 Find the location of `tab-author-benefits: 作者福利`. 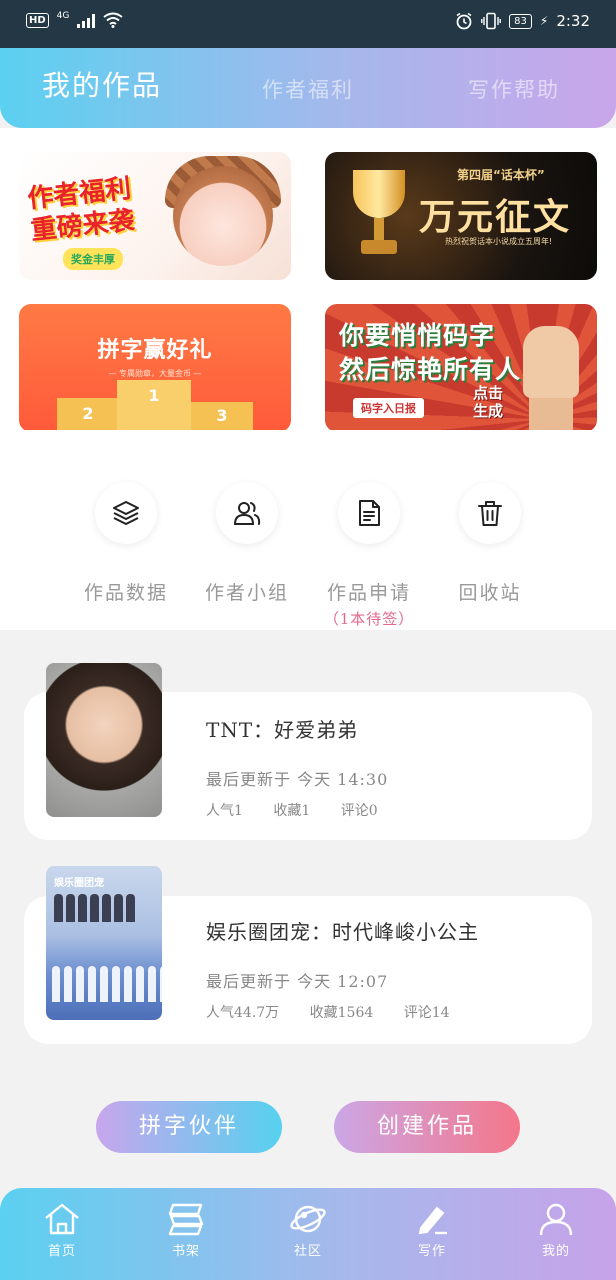

tab-author-benefits: 作者福利 is located at coordinates (308, 89).